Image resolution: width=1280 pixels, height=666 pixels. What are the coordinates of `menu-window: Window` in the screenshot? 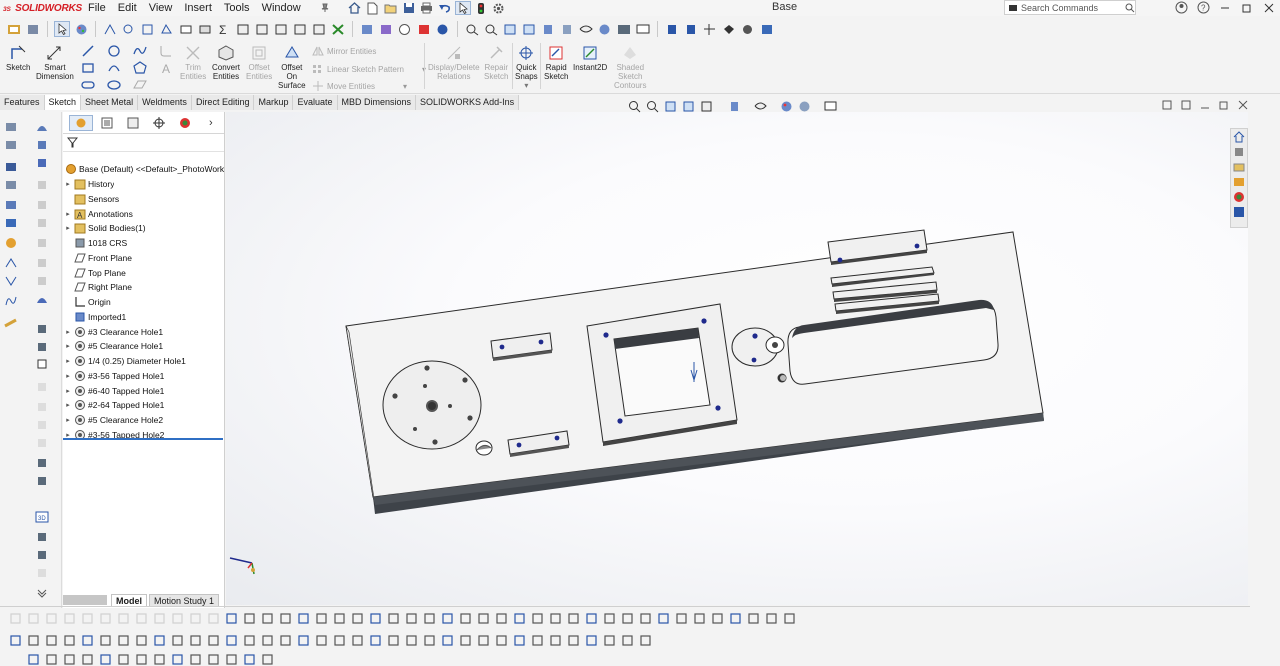 It's located at (281, 8).